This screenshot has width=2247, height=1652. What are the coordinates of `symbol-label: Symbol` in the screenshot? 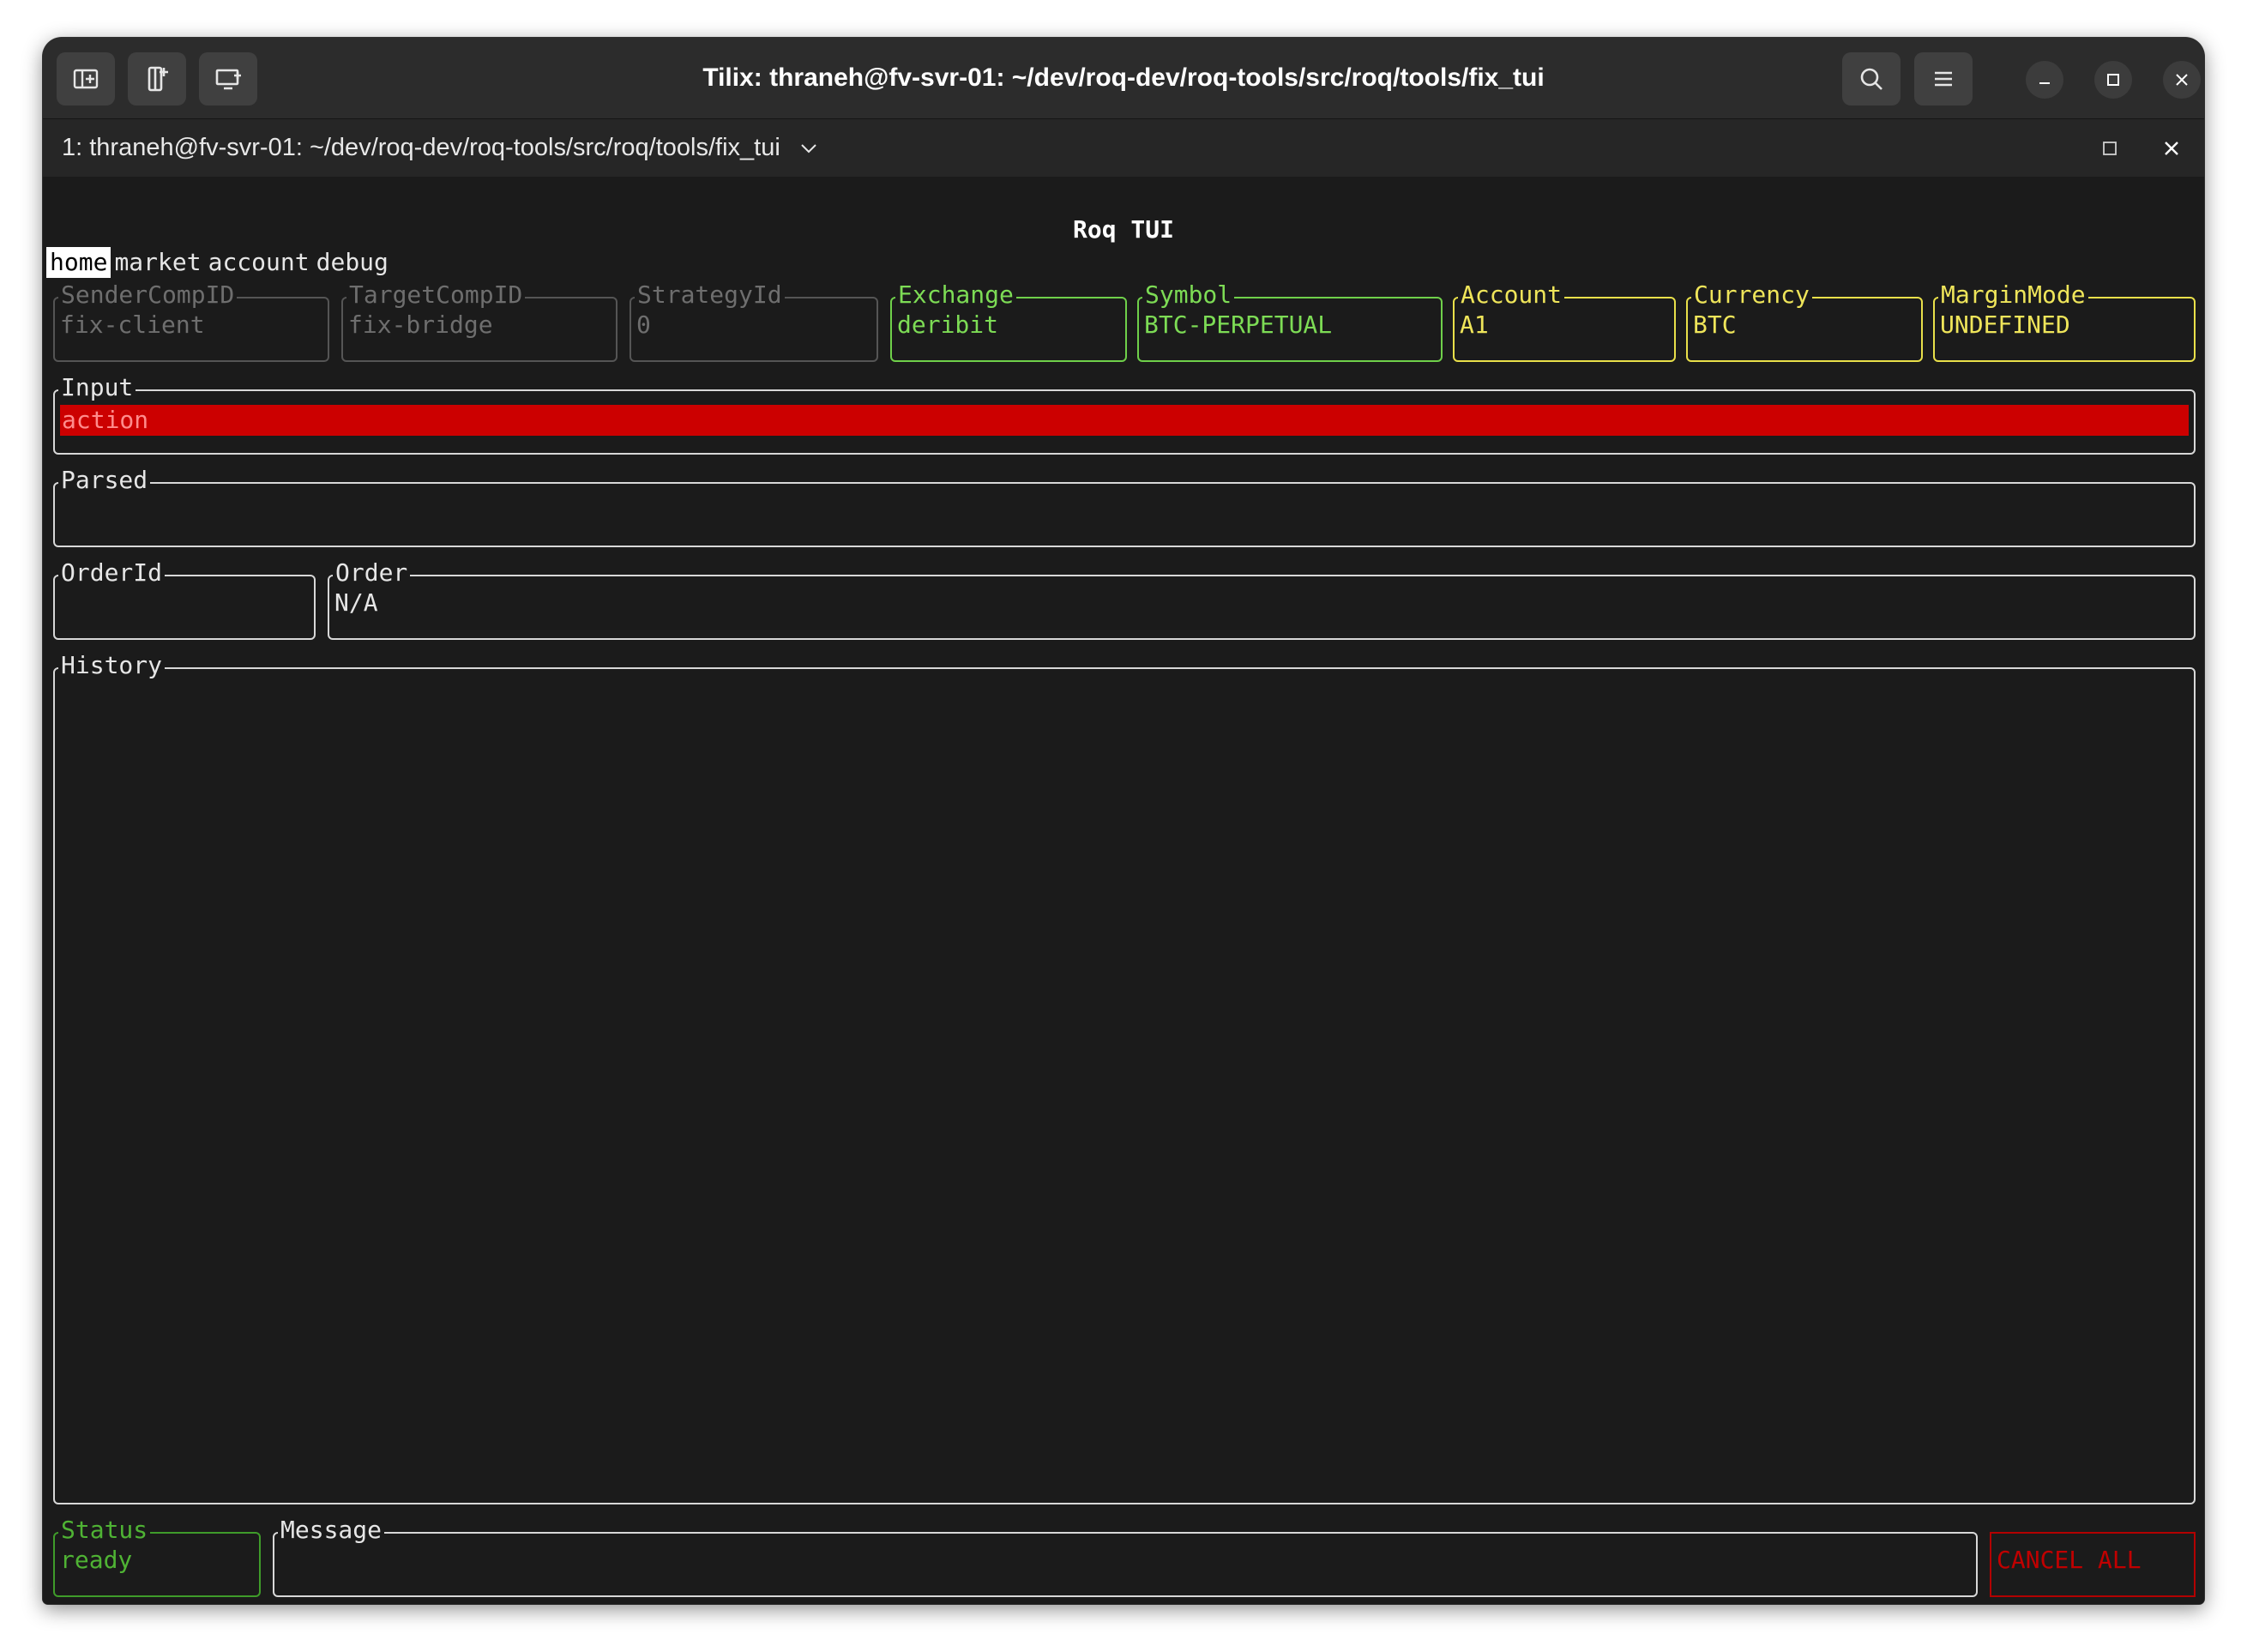 It's located at (1188, 295).